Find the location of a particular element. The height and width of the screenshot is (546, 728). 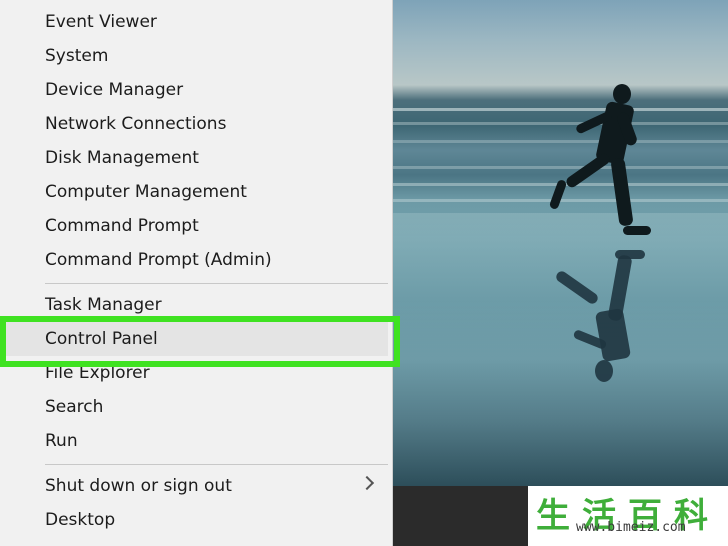

menu-item-computer-management: Computer Management is located at coordinates (196, 192).